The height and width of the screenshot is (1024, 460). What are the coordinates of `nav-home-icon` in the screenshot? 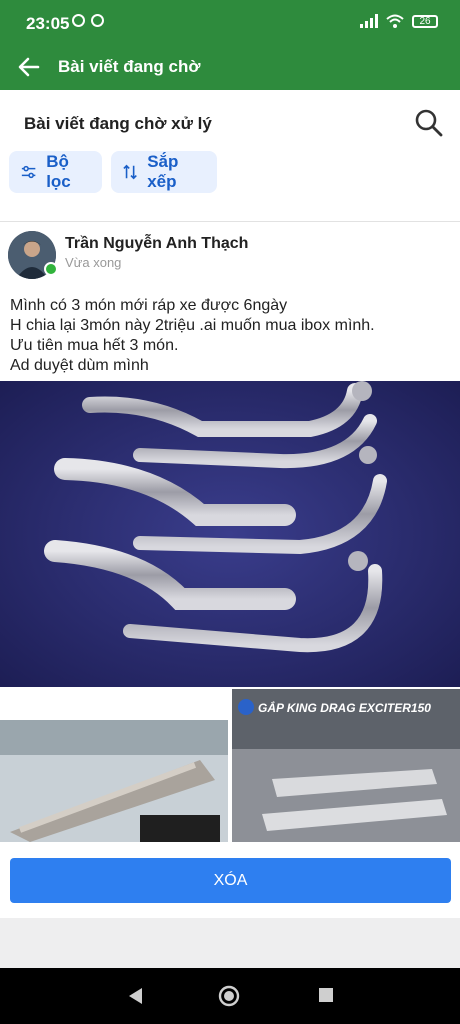 It's located at (229, 996).